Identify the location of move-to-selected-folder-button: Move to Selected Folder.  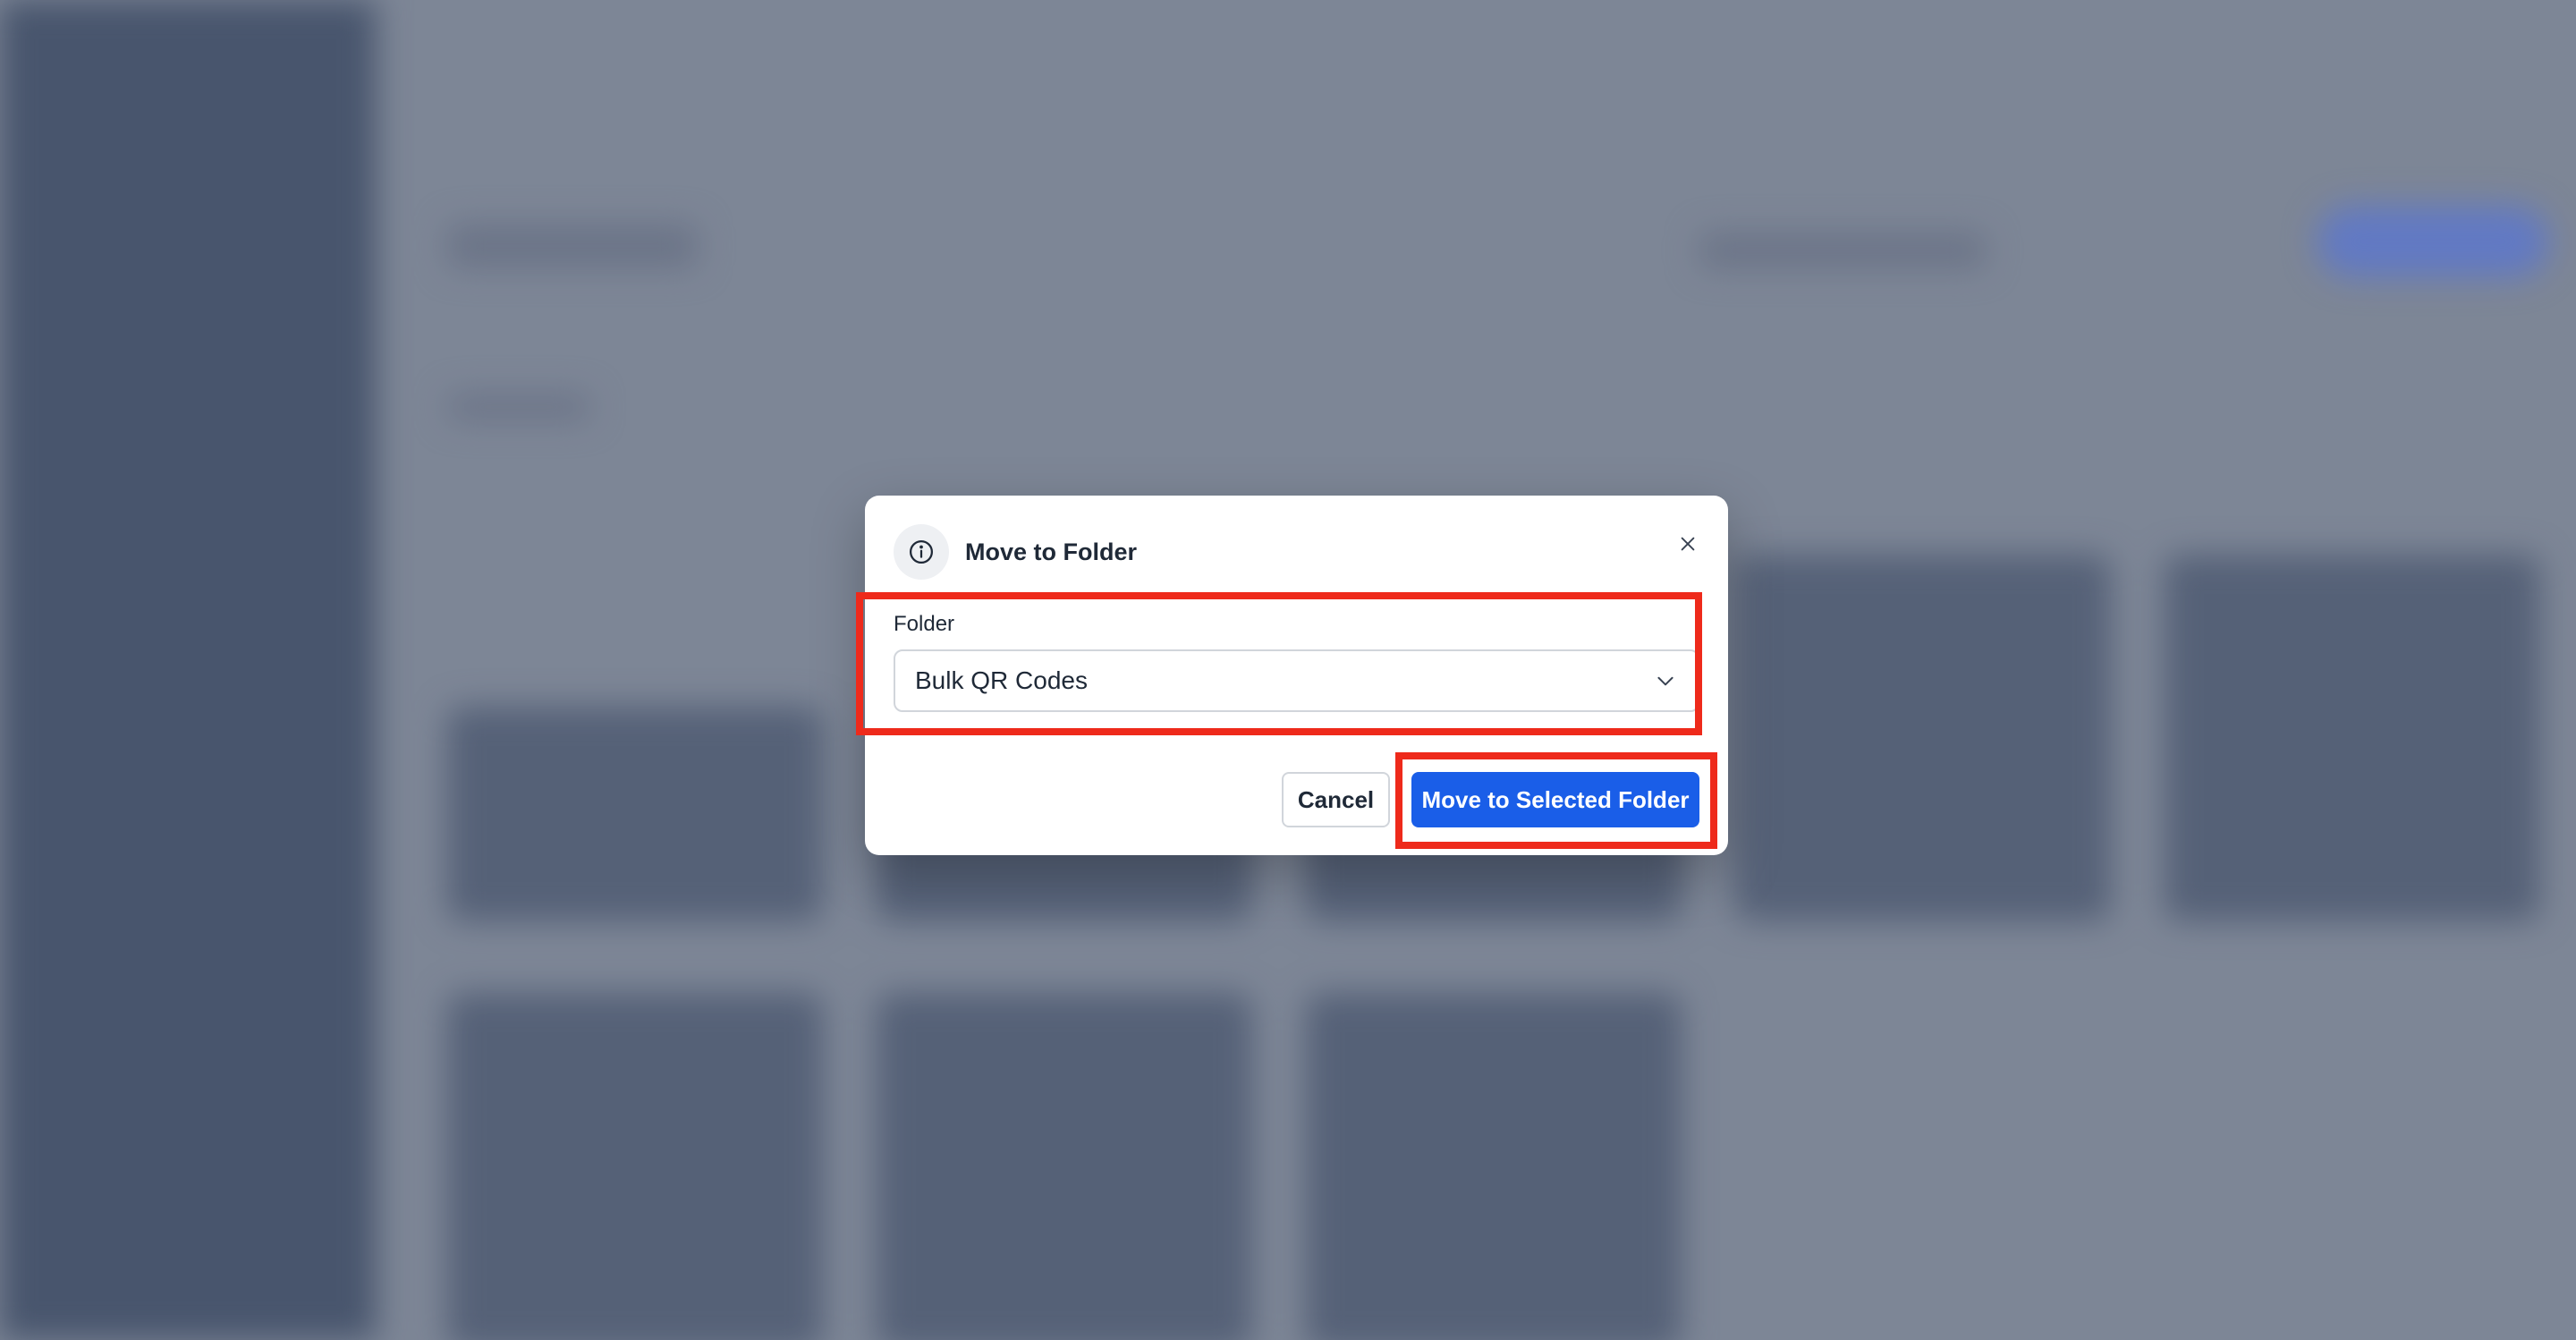
(1555, 799).